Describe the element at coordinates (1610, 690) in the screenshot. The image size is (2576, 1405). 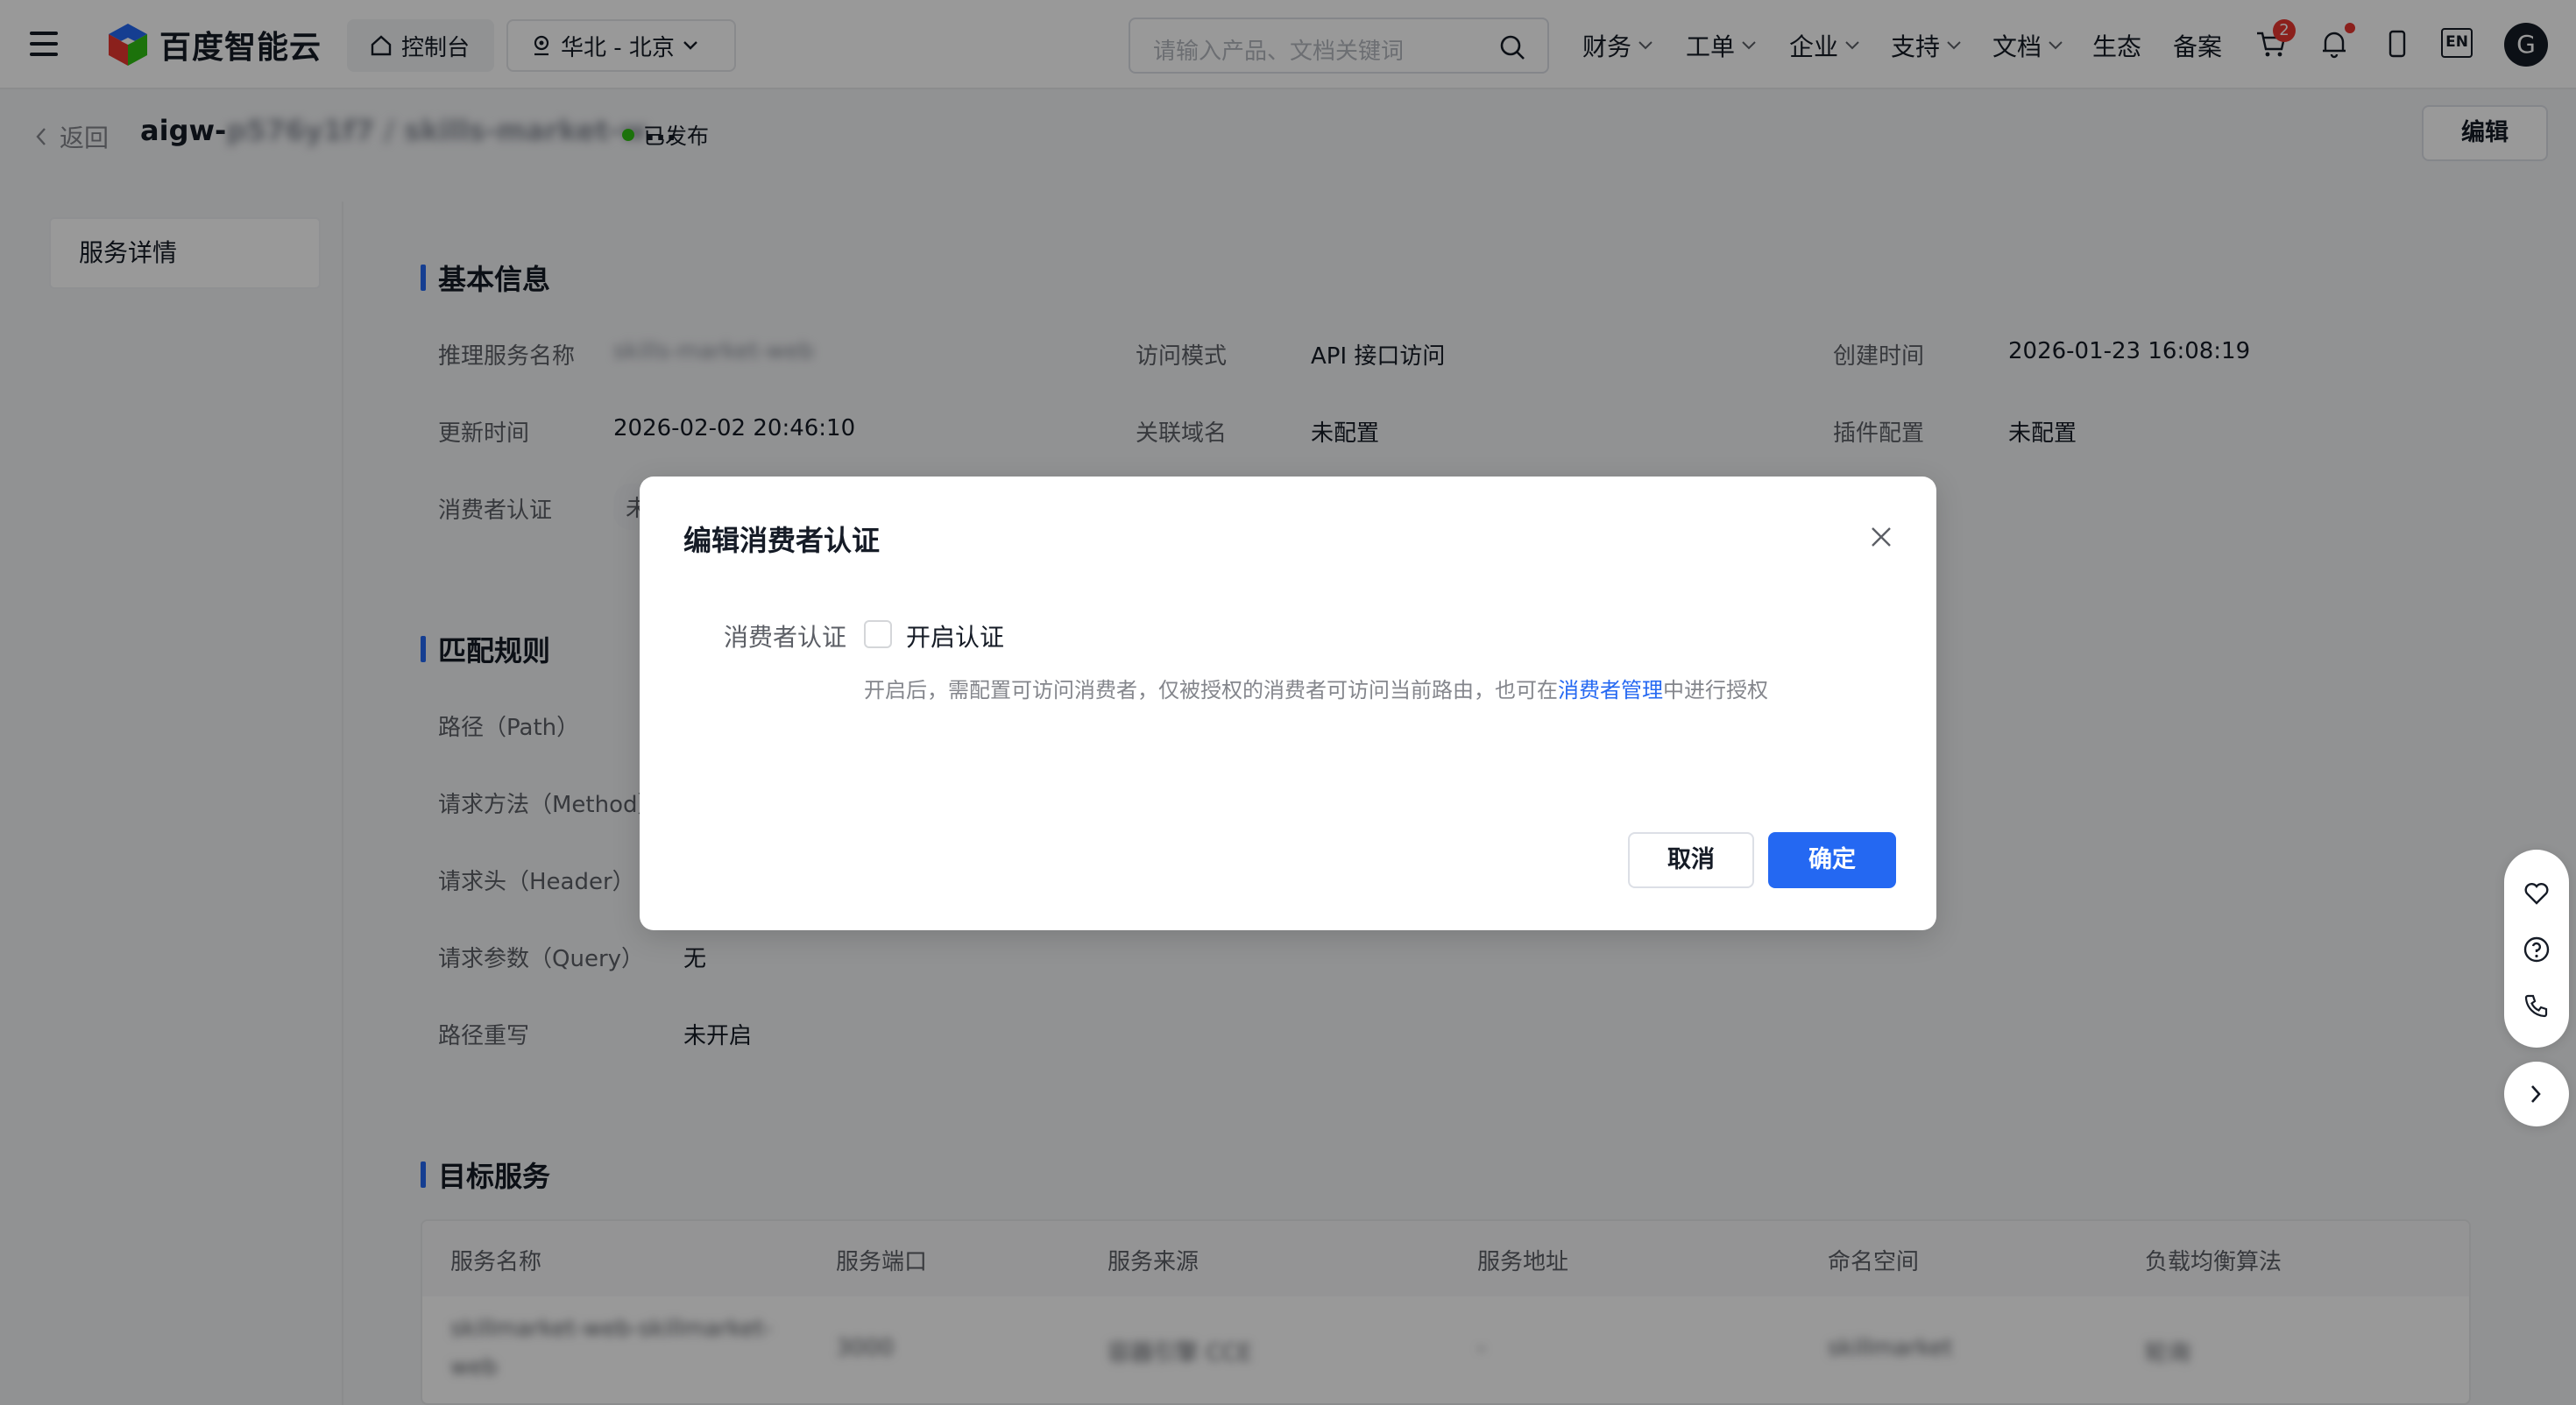
I see `consumer-management-link: 消费者管理` at that location.